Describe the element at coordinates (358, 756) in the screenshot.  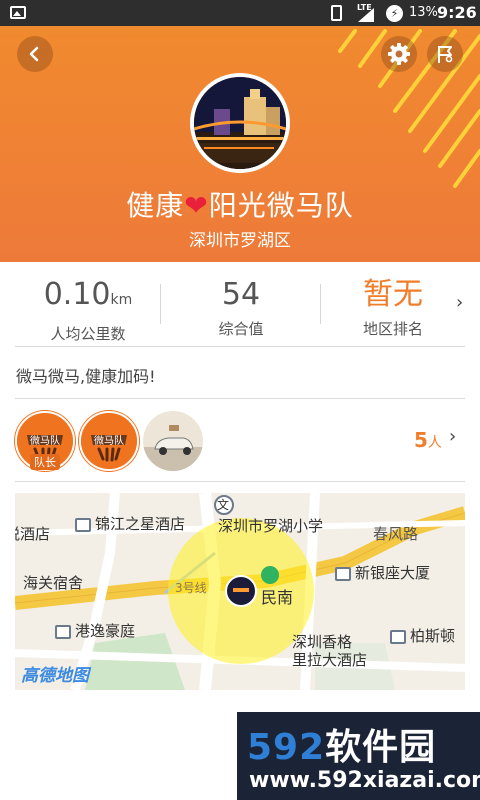
I see `site-watermark: 592软件园 www.592xiazai.com` at that location.